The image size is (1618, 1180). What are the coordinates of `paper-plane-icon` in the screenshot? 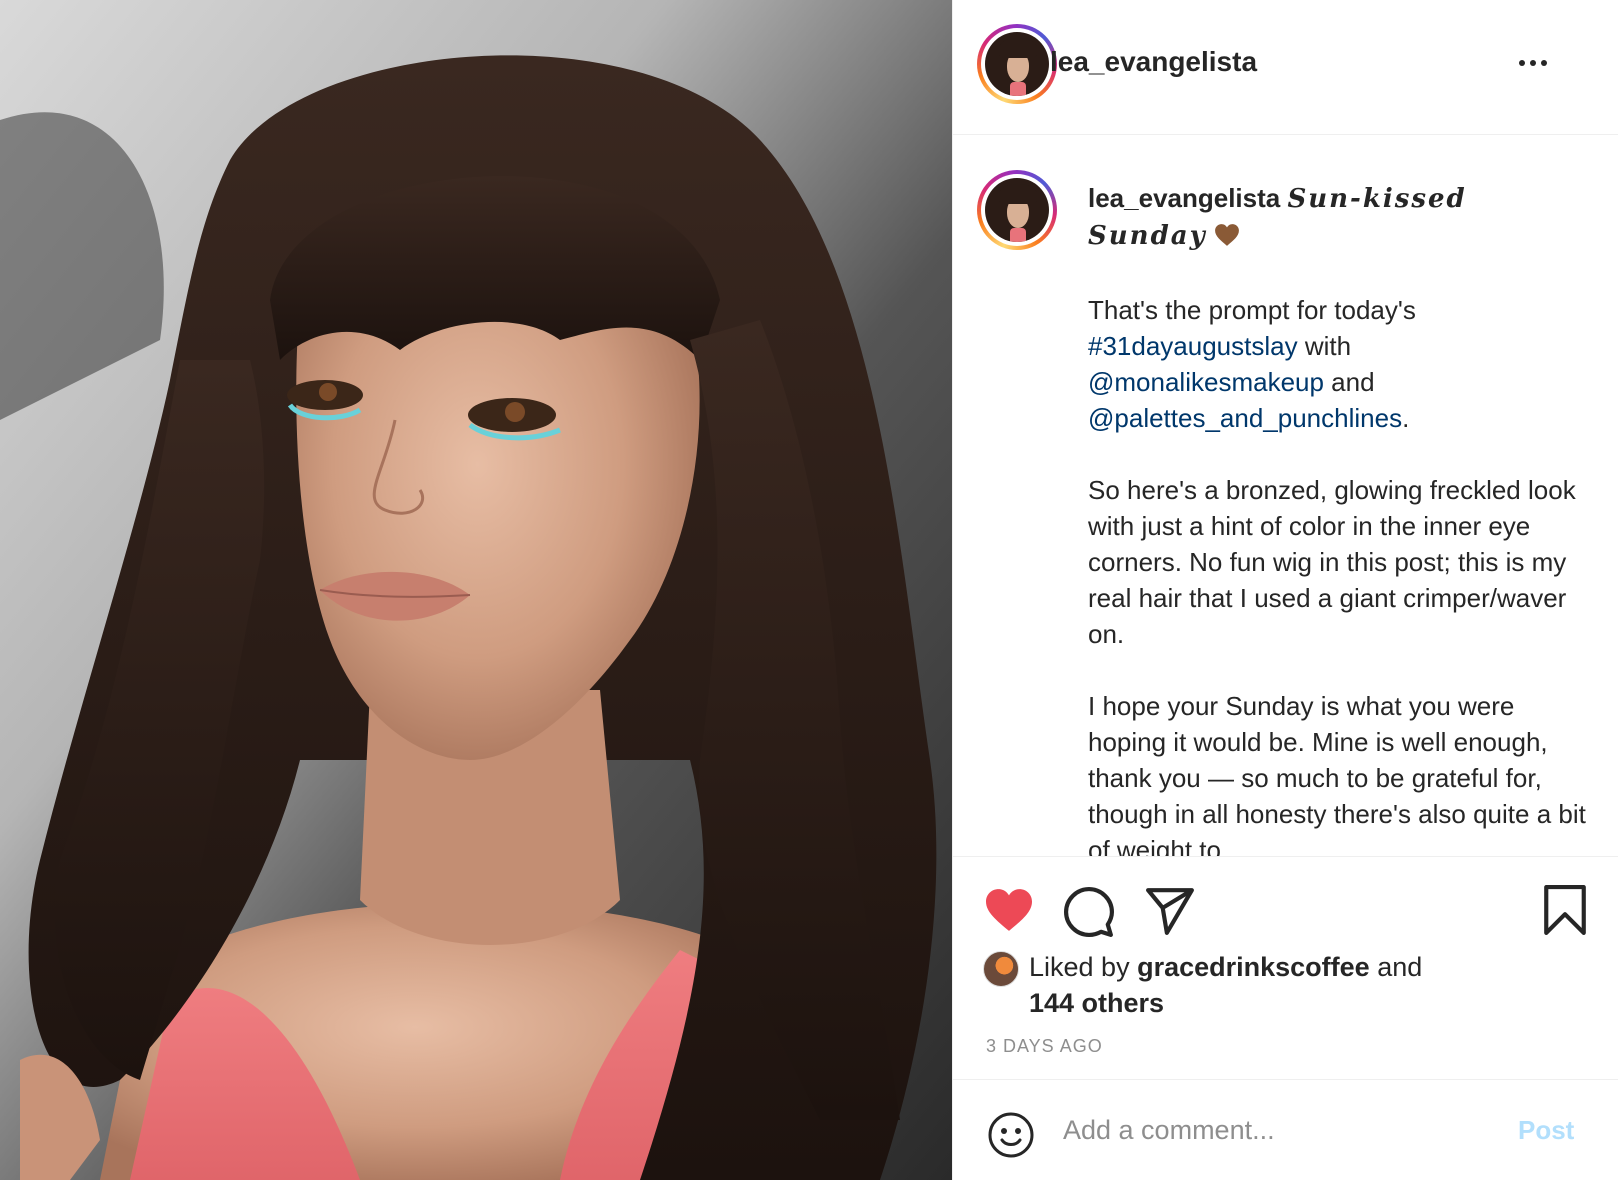 It's located at (1170, 911).